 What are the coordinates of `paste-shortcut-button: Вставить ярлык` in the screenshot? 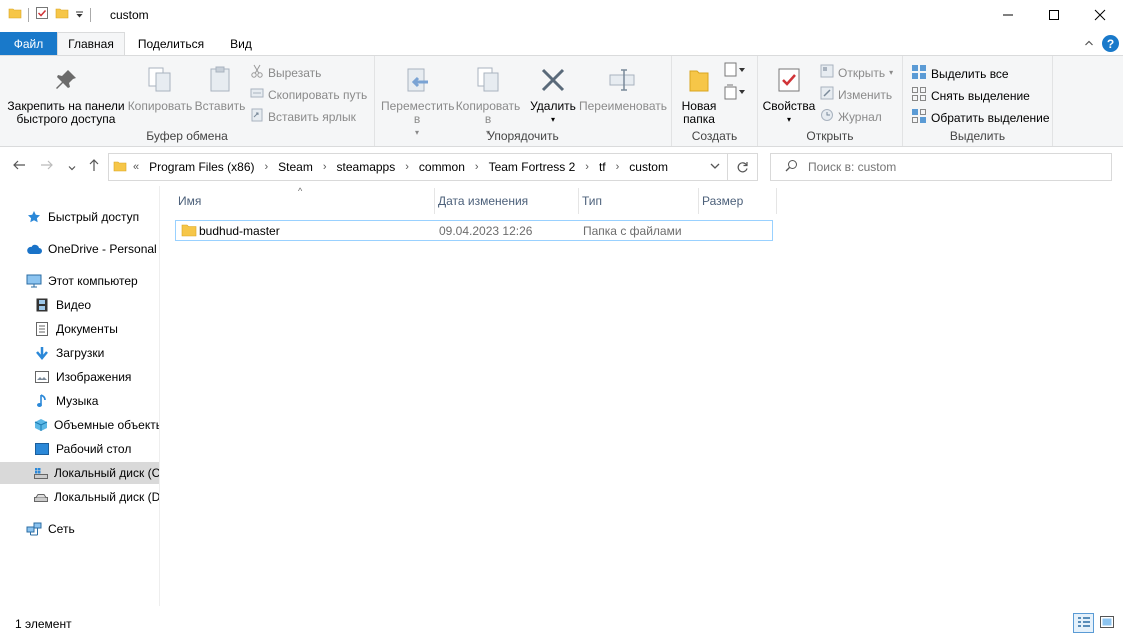 It's located at (303, 116).